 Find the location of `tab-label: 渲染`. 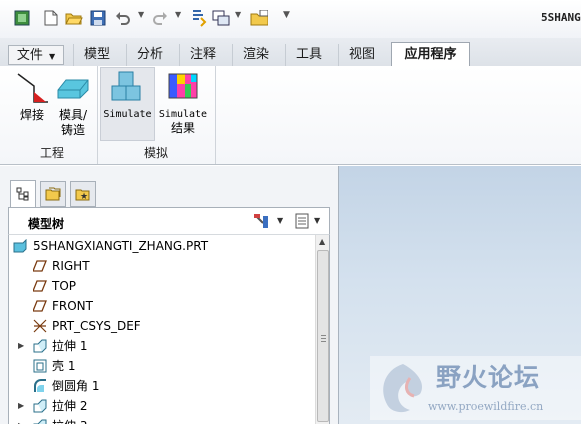

tab-label: 渲染 is located at coordinates (255, 54).